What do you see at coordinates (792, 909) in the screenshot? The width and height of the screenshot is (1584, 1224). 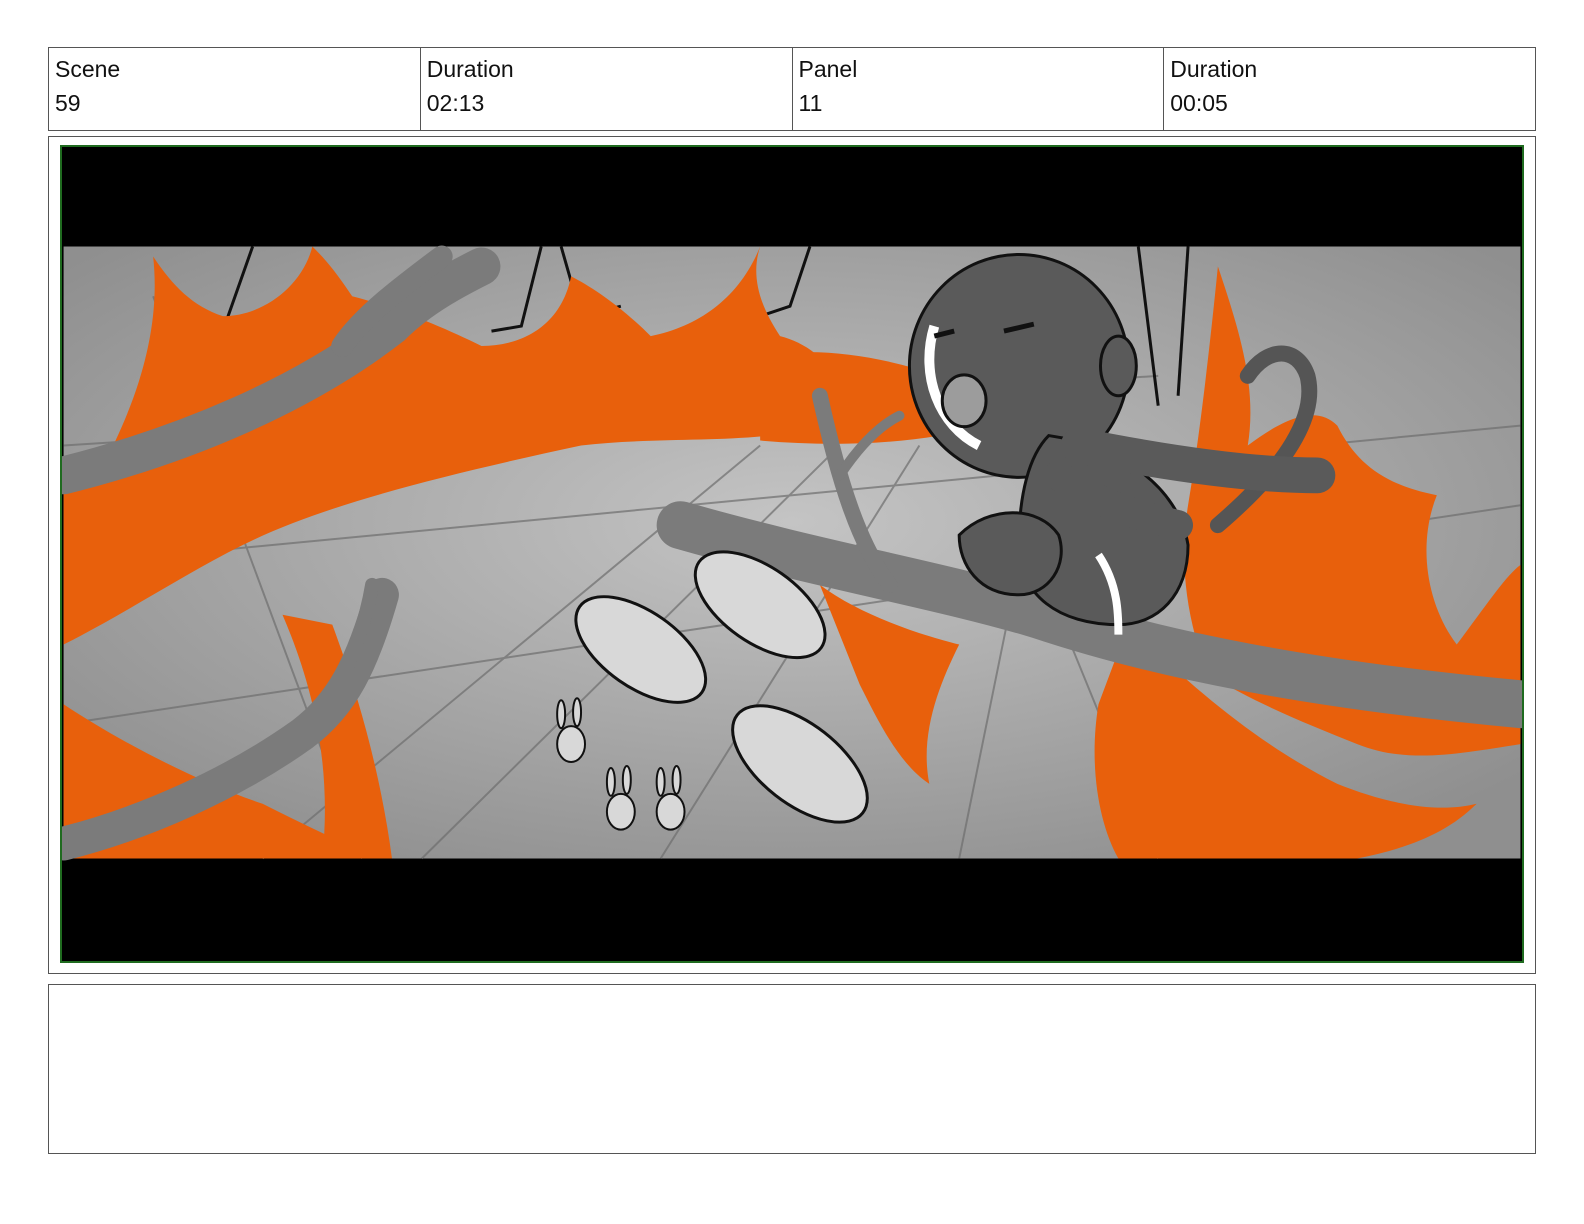 I see `letterbox-bottom` at bounding box center [792, 909].